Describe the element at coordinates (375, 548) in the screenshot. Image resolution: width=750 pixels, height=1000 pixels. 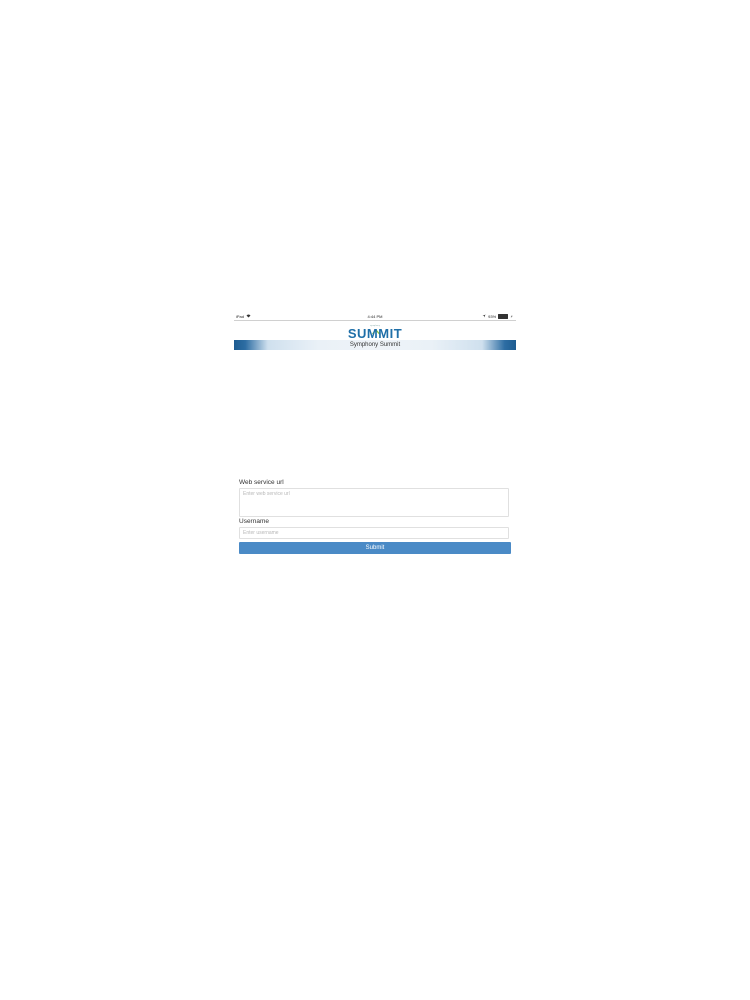
I see `submit-button: Submit` at that location.